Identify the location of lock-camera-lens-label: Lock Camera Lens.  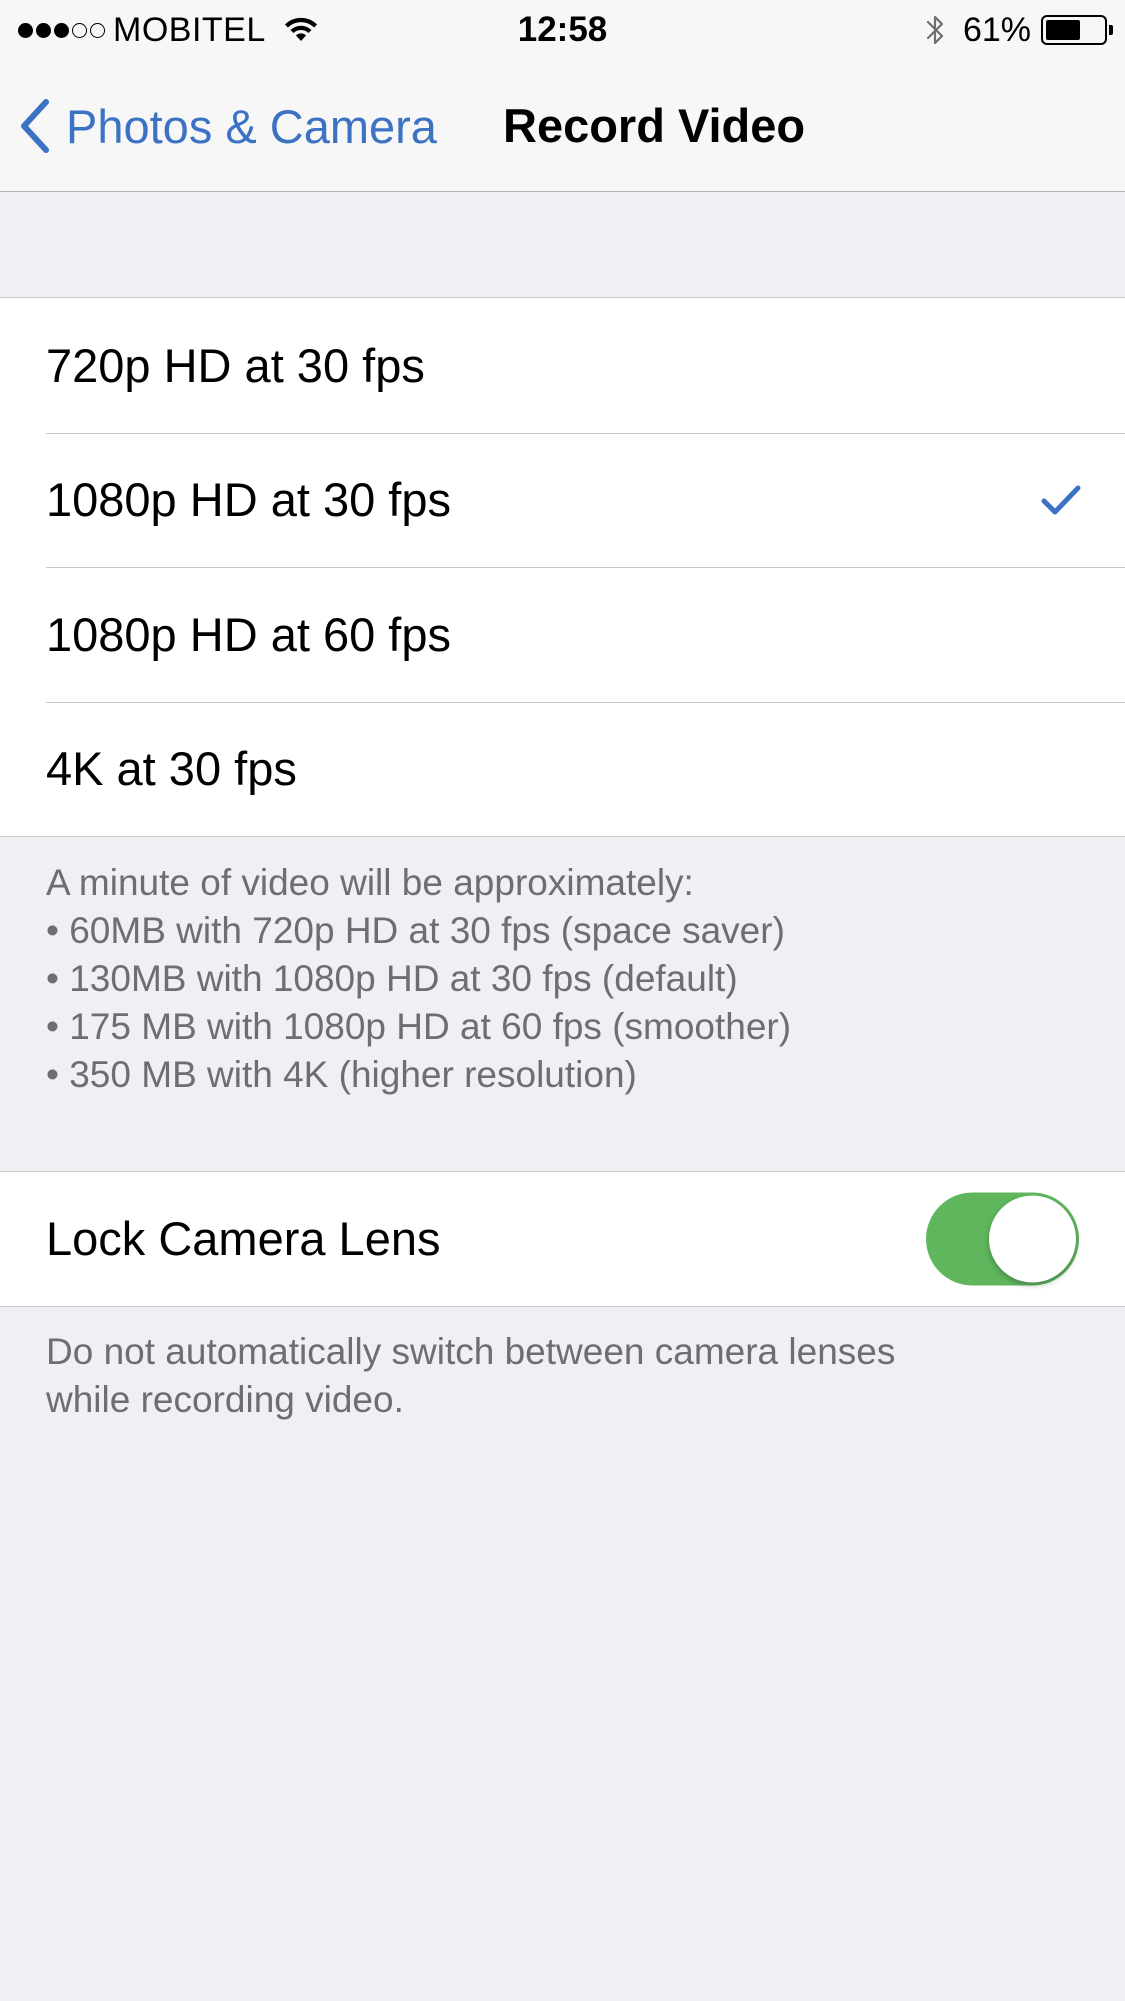
(243, 1238).